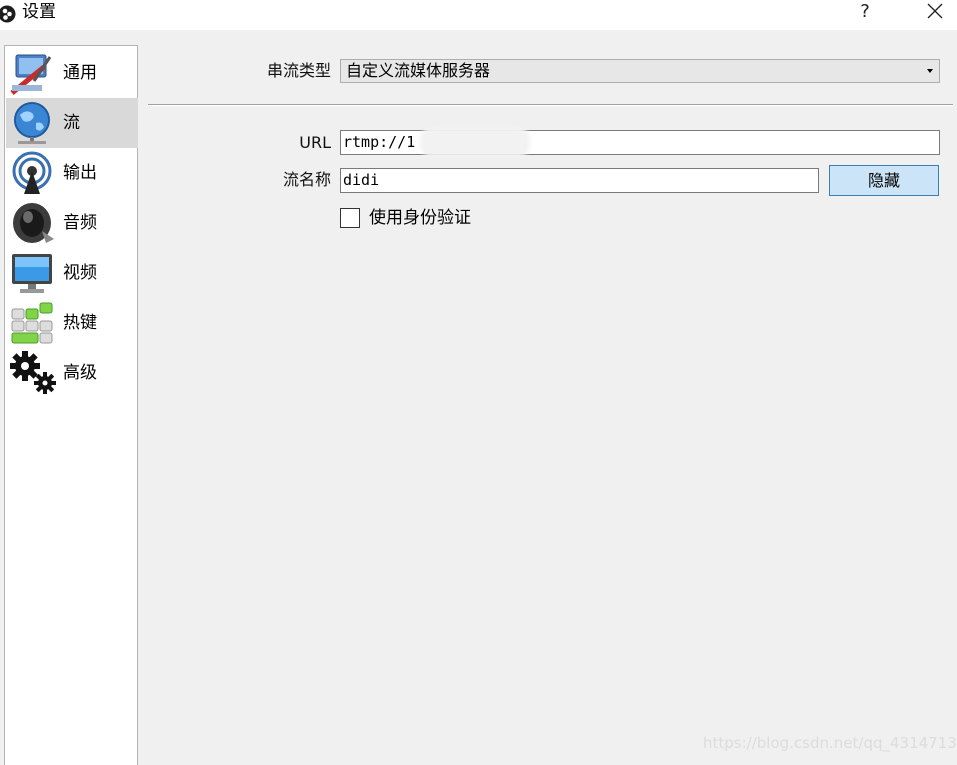 This screenshot has width=957, height=765. I want to click on stream-type-value: 自定义流媒体服务器, so click(418, 70).